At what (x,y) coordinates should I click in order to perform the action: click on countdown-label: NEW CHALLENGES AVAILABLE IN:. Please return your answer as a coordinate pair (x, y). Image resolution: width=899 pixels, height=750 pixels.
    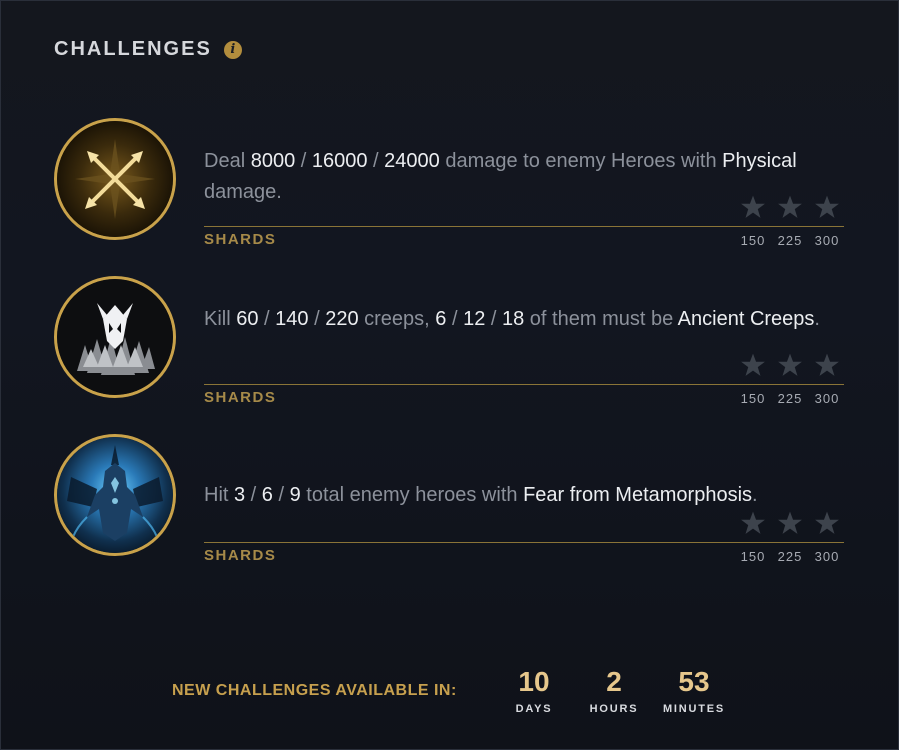
    Looking at the image, I should click on (314, 690).